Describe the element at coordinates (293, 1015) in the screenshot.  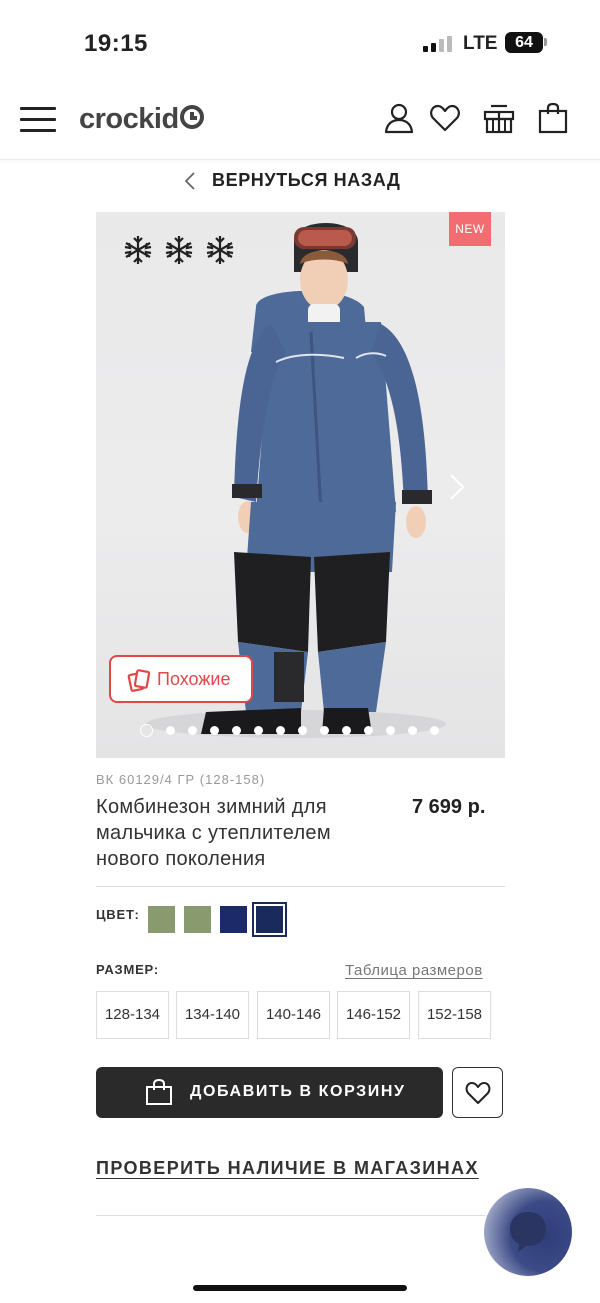
I see `size-option: 140-146` at that location.